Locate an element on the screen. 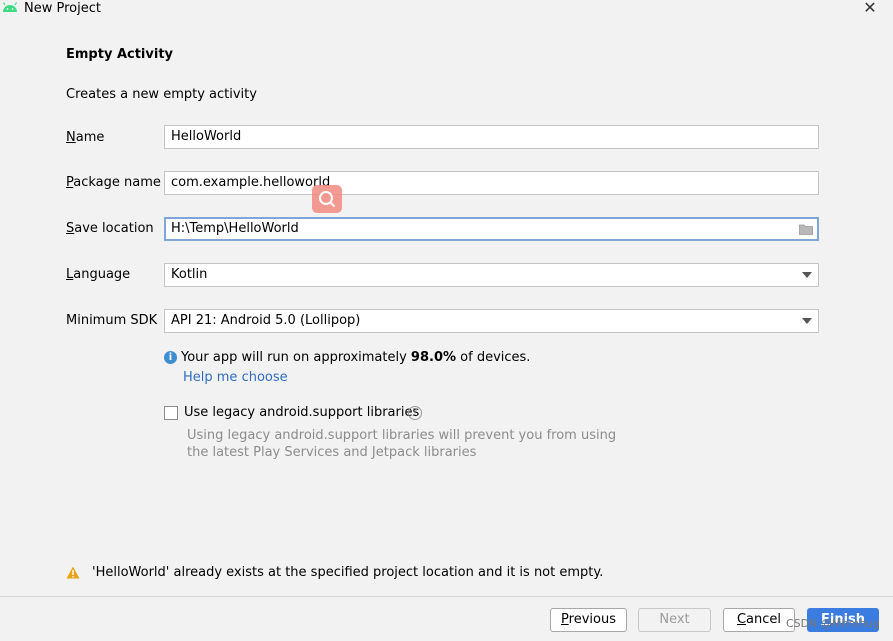 This screenshot has width=893, height=641. package-name-label: Package name is located at coordinates (113, 182).